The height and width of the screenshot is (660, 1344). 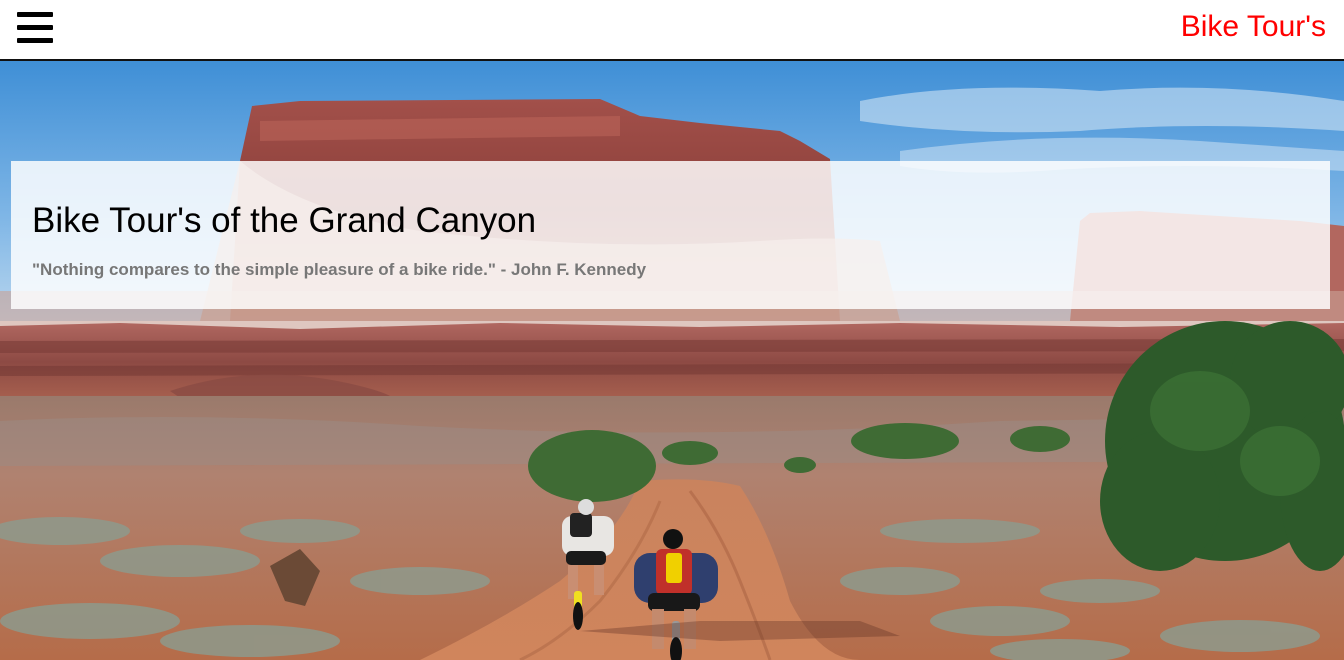 What do you see at coordinates (672, 30) in the screenshot?
I see `navbar: Bike Tour's` at bounding box center [672, 30].